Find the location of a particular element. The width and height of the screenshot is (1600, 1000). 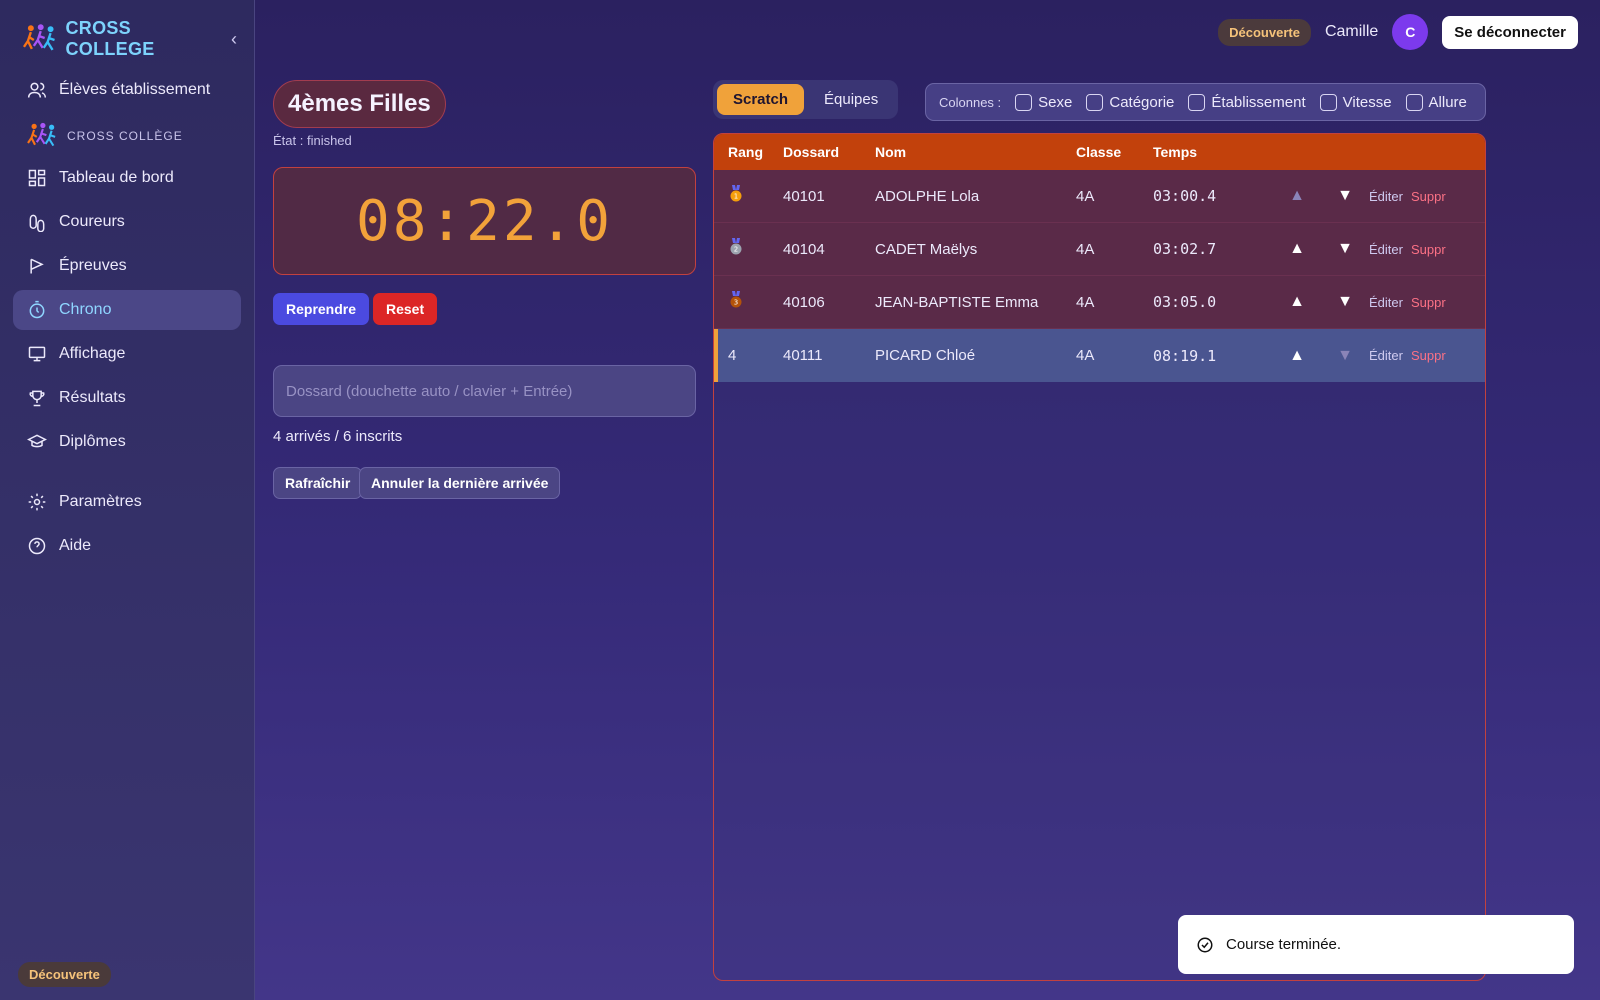

name-cell: JEAN-BAPTISTE Emma is located at coordinates (957, 302).